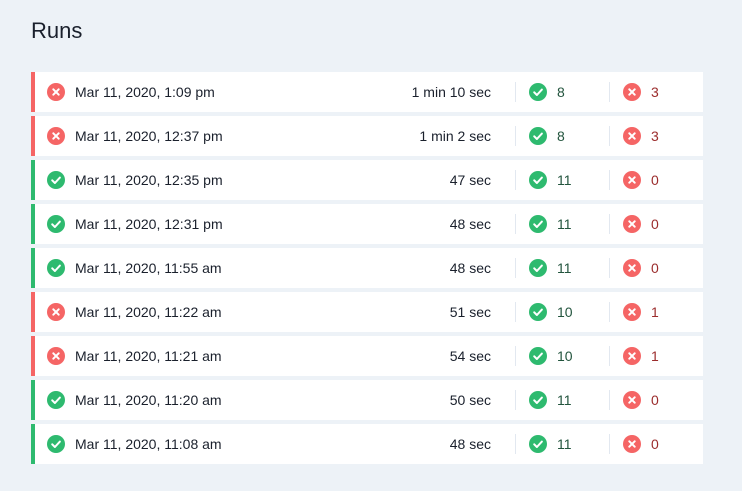 This screenshot has height=491, width=742. I want to click on run-date: Mar 11, 2020, 11:20 am, so click(148, 400).